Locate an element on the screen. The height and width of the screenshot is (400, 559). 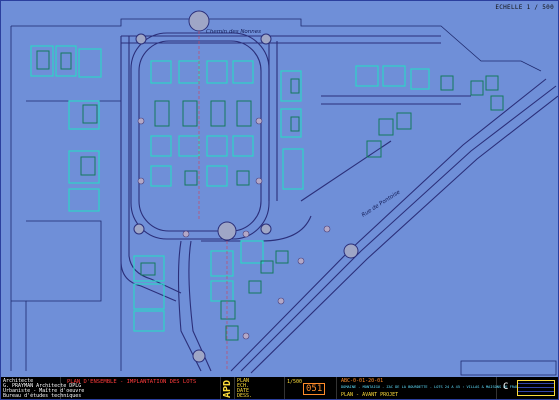
phase-cell: PLAN ECH. DATE DESS. is located at coordinates (260, 388).